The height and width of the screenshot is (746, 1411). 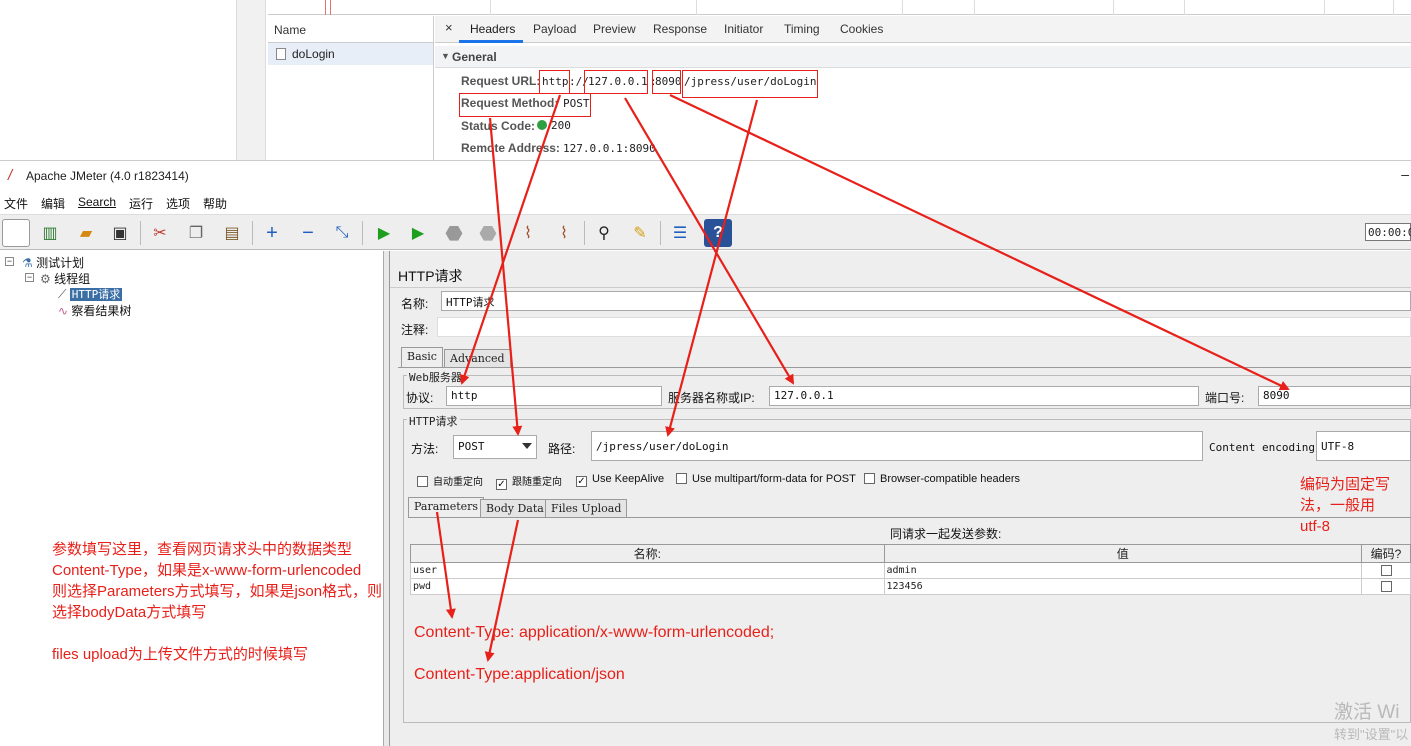 I want to click on triangle-down-icon: ▼, so click(x=445, y=56).